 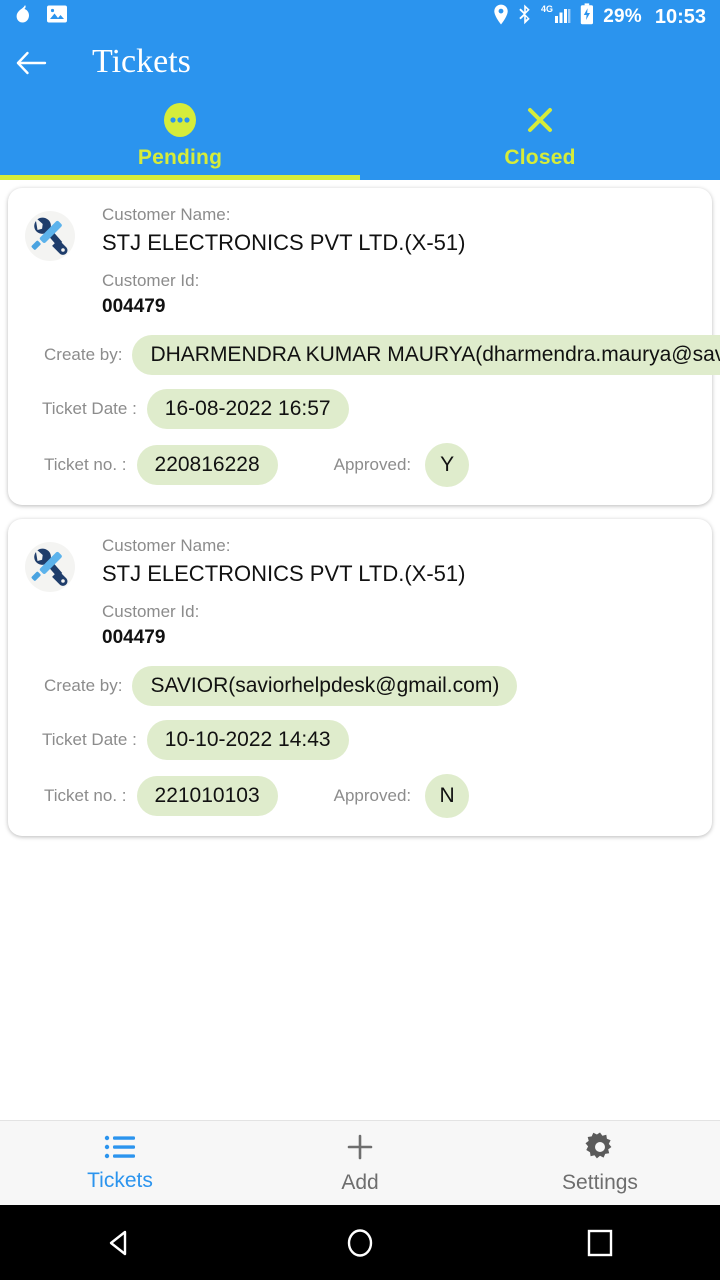 What do you see at coordinates (547, 9) in the screenshot?
I see `svg-text: 4G` at bounding box center [547, 9].